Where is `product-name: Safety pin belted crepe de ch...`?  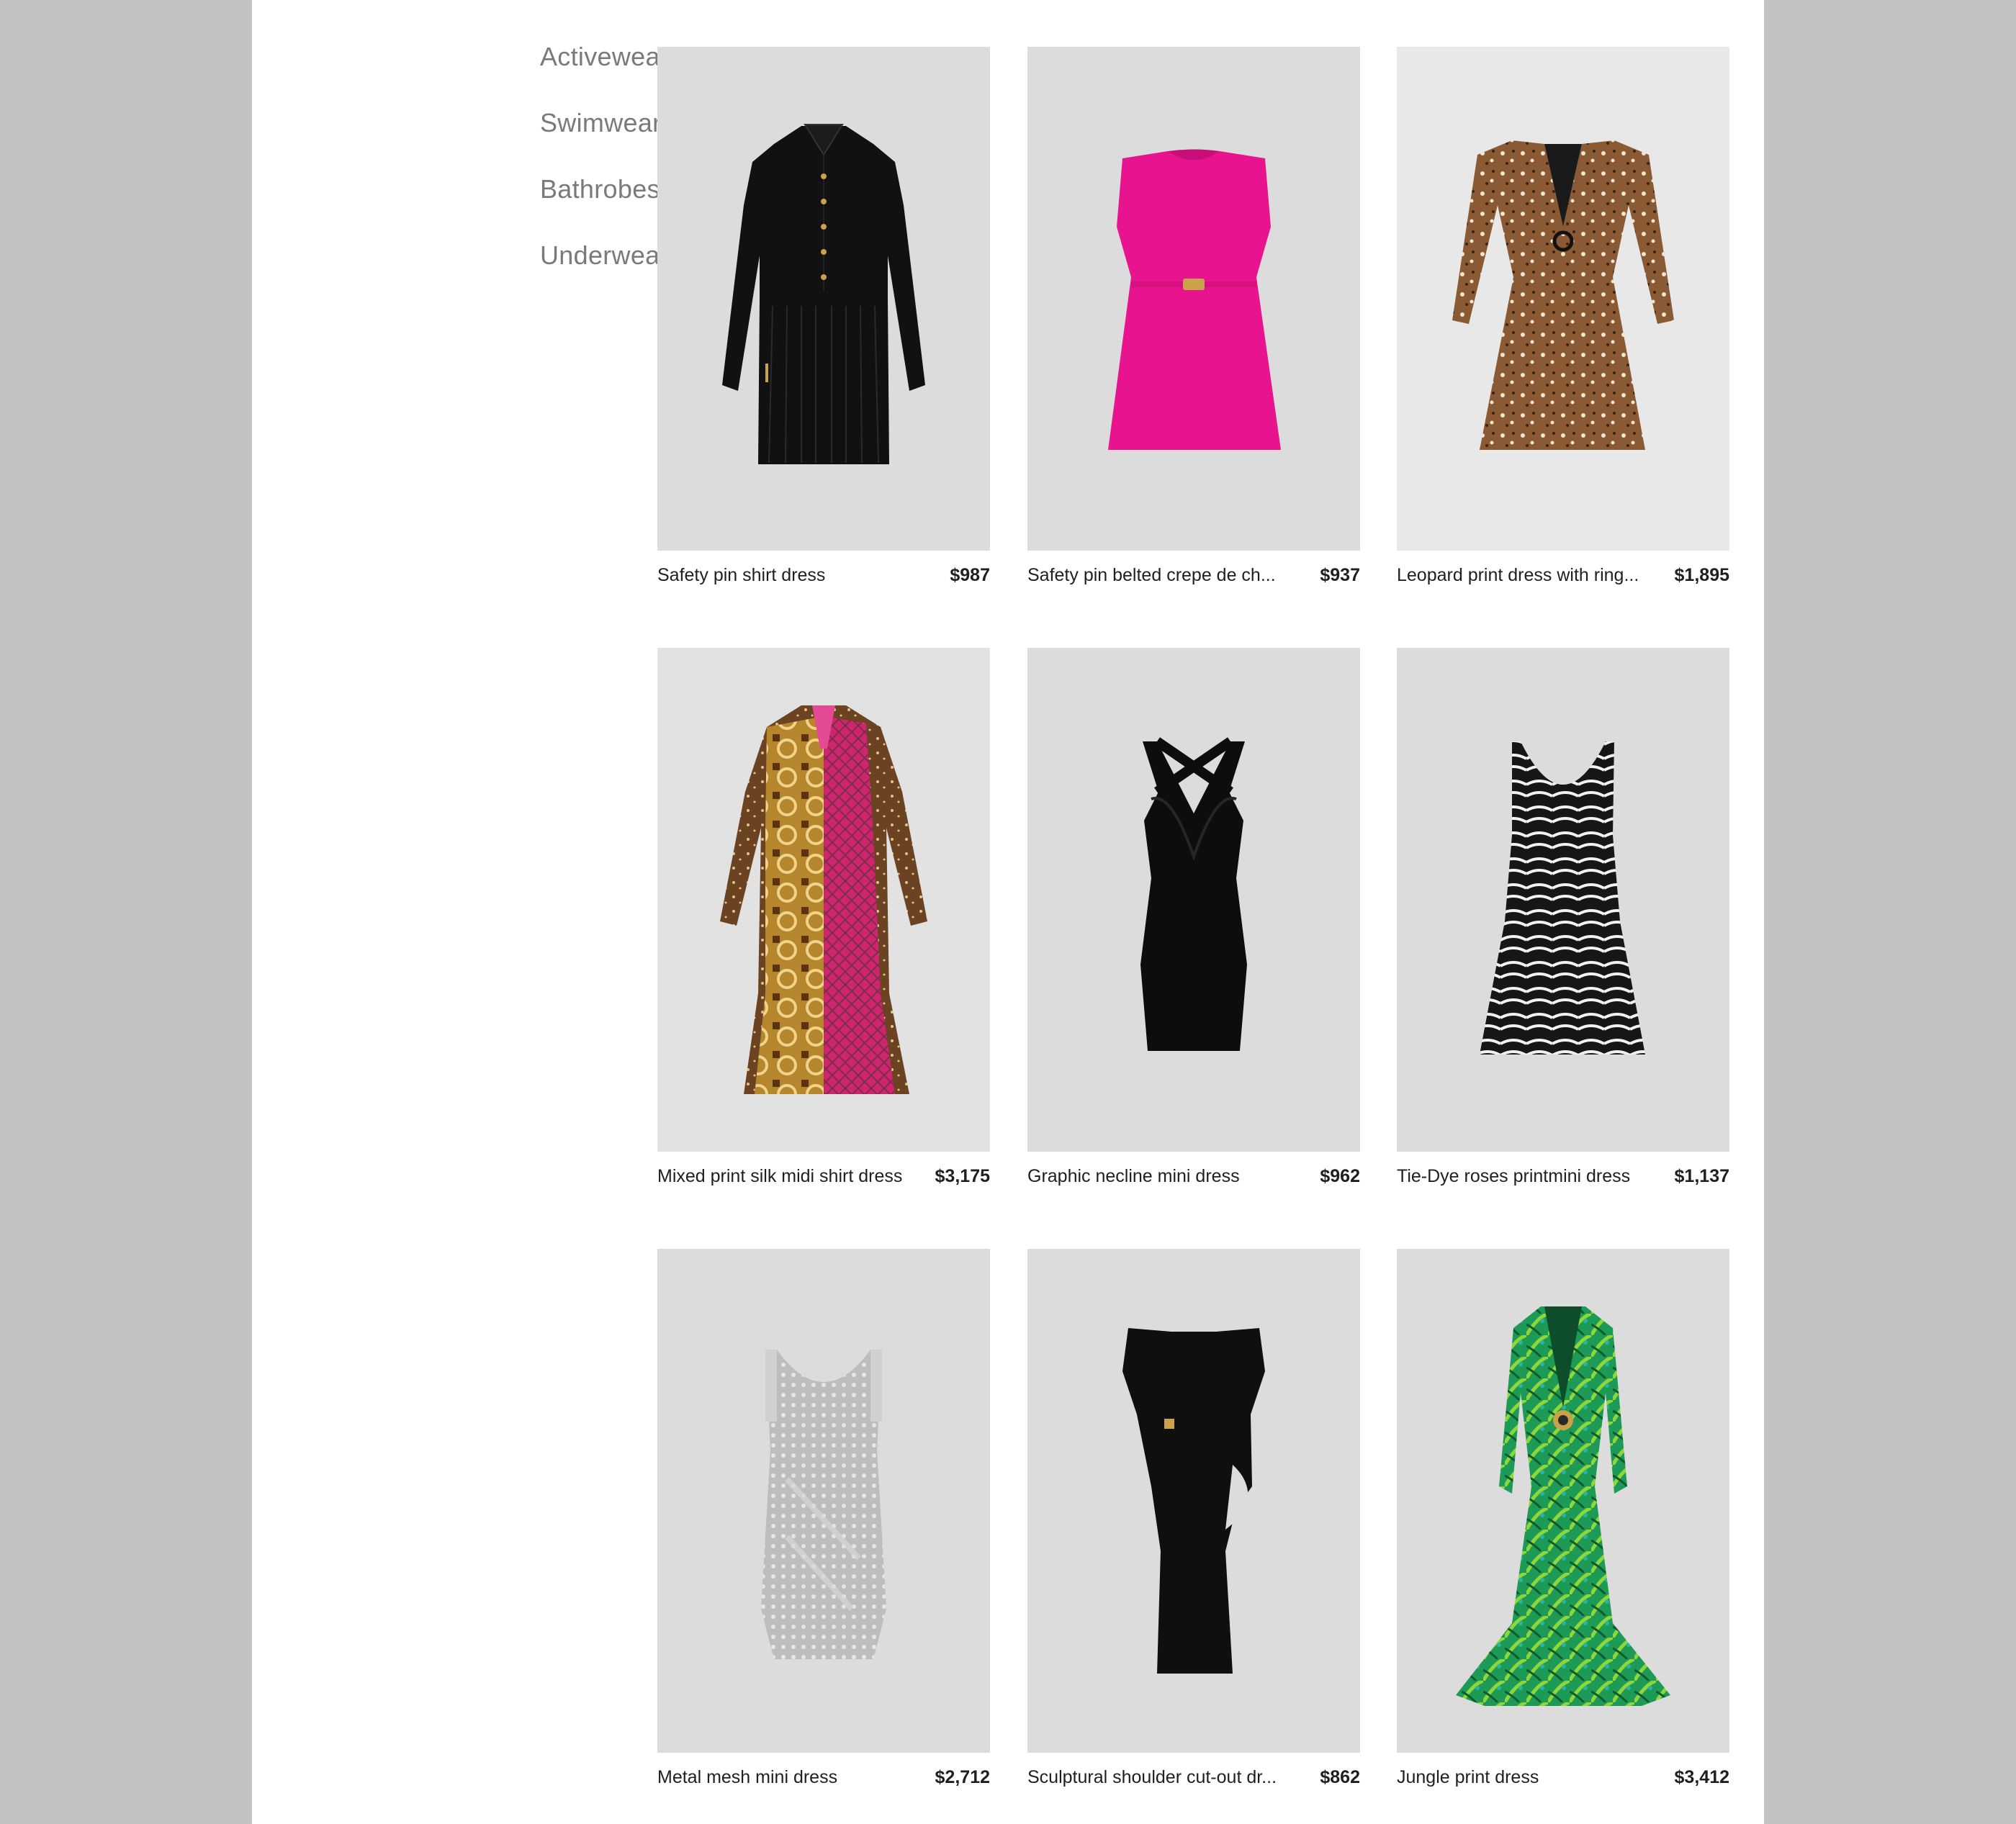
product-name: Safety pin belted crepe de ch... is located at coordinates (1157, 575).